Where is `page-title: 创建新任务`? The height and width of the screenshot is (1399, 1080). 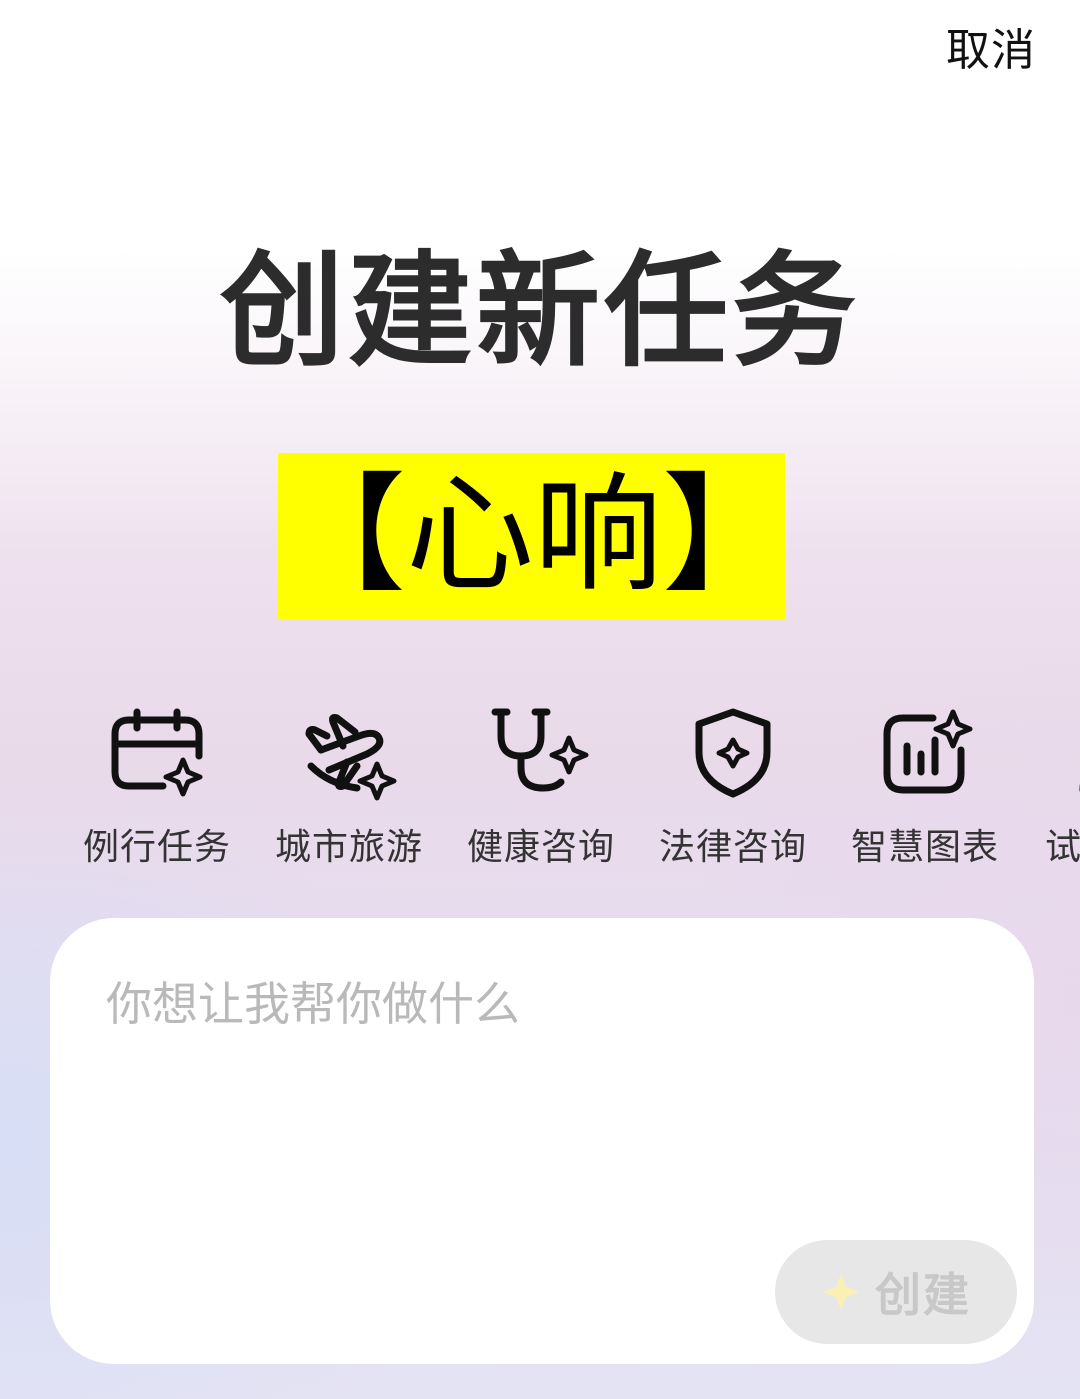 page-title: 创建新任务 is located at coordinates (539, 312).